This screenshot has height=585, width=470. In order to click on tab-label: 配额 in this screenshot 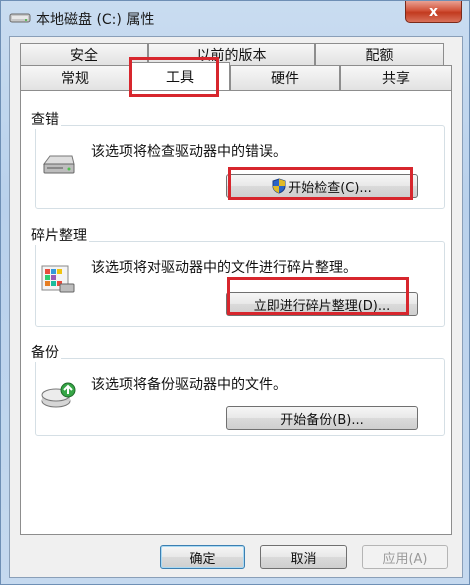, I will do `click(379, 55)`.